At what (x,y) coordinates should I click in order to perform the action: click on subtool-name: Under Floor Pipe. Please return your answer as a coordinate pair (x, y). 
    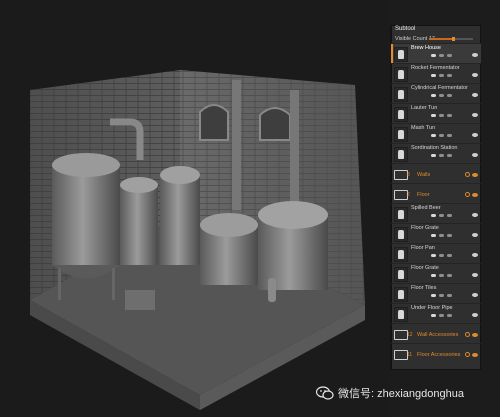
    Looking at the image, I should click on (432, 308).